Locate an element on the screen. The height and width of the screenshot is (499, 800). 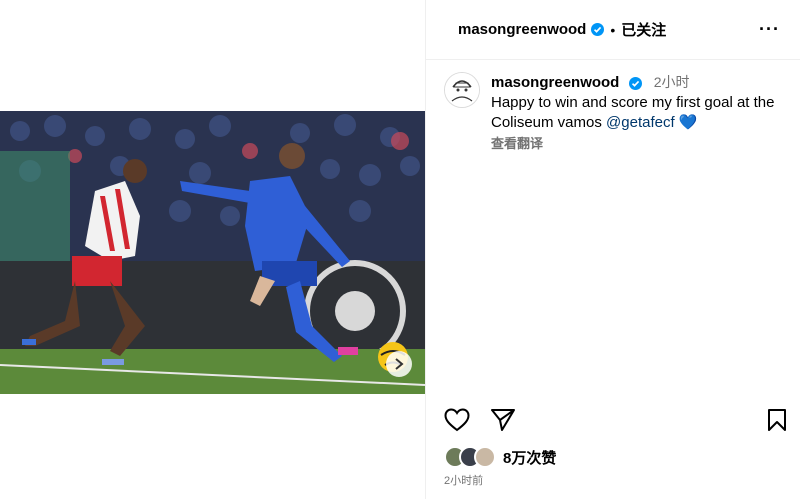
see-translation-button: 查看翻译 is located at coordinates (640, 144).